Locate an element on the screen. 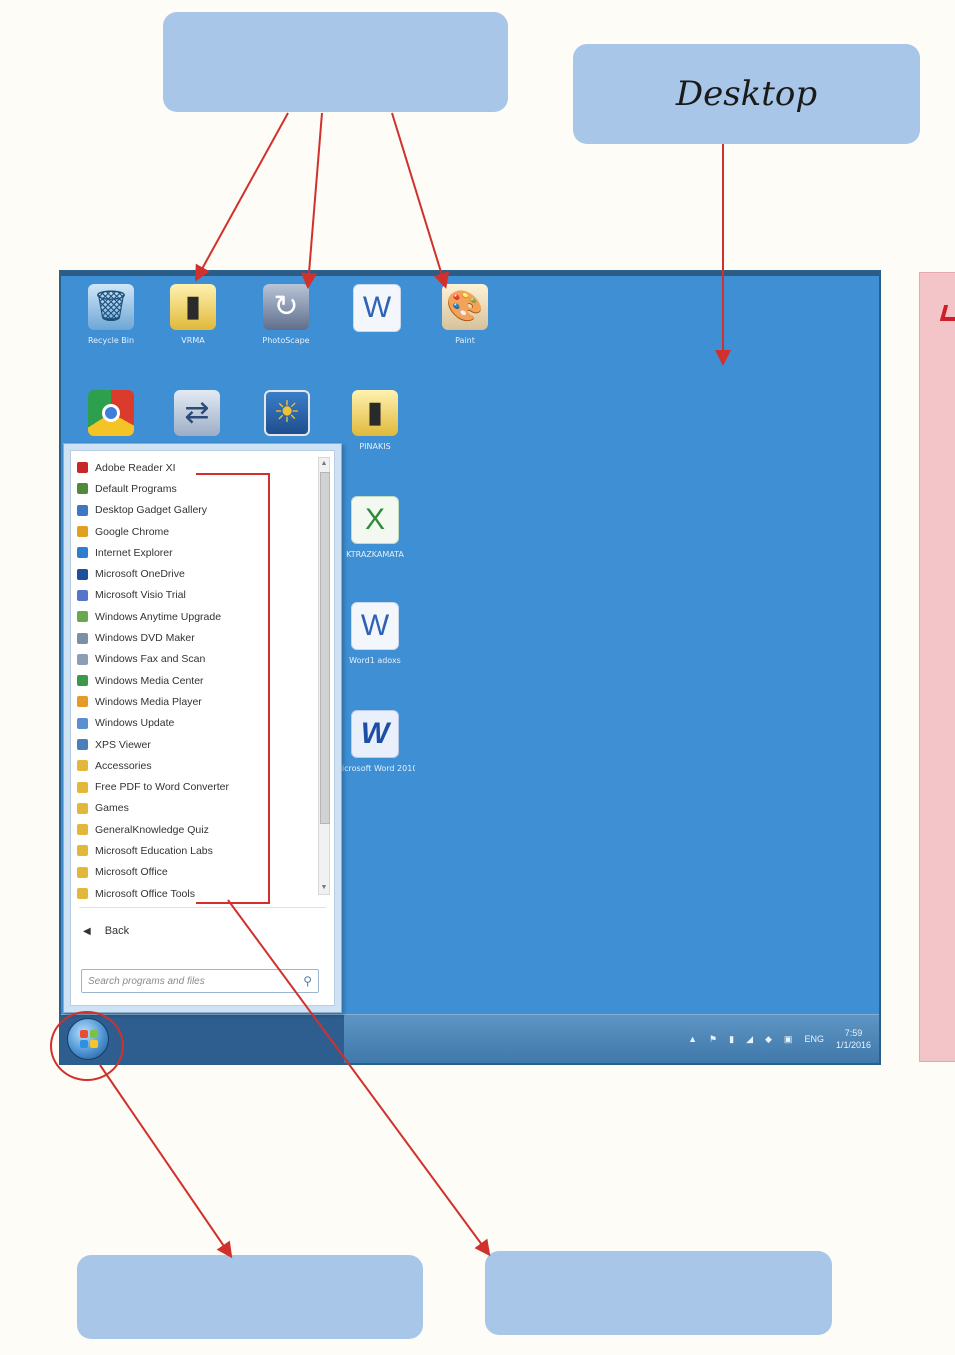 The image size is (955, 1355). program-item: Microsoft Office Tools is located at coordinates (193, 893).